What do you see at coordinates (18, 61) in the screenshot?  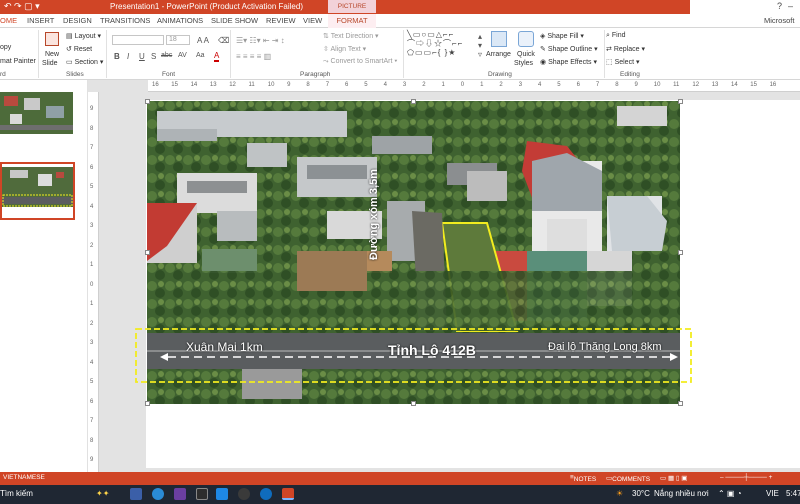 I see `format-painter-button: mat Painter` at bounding box center [18, 61].